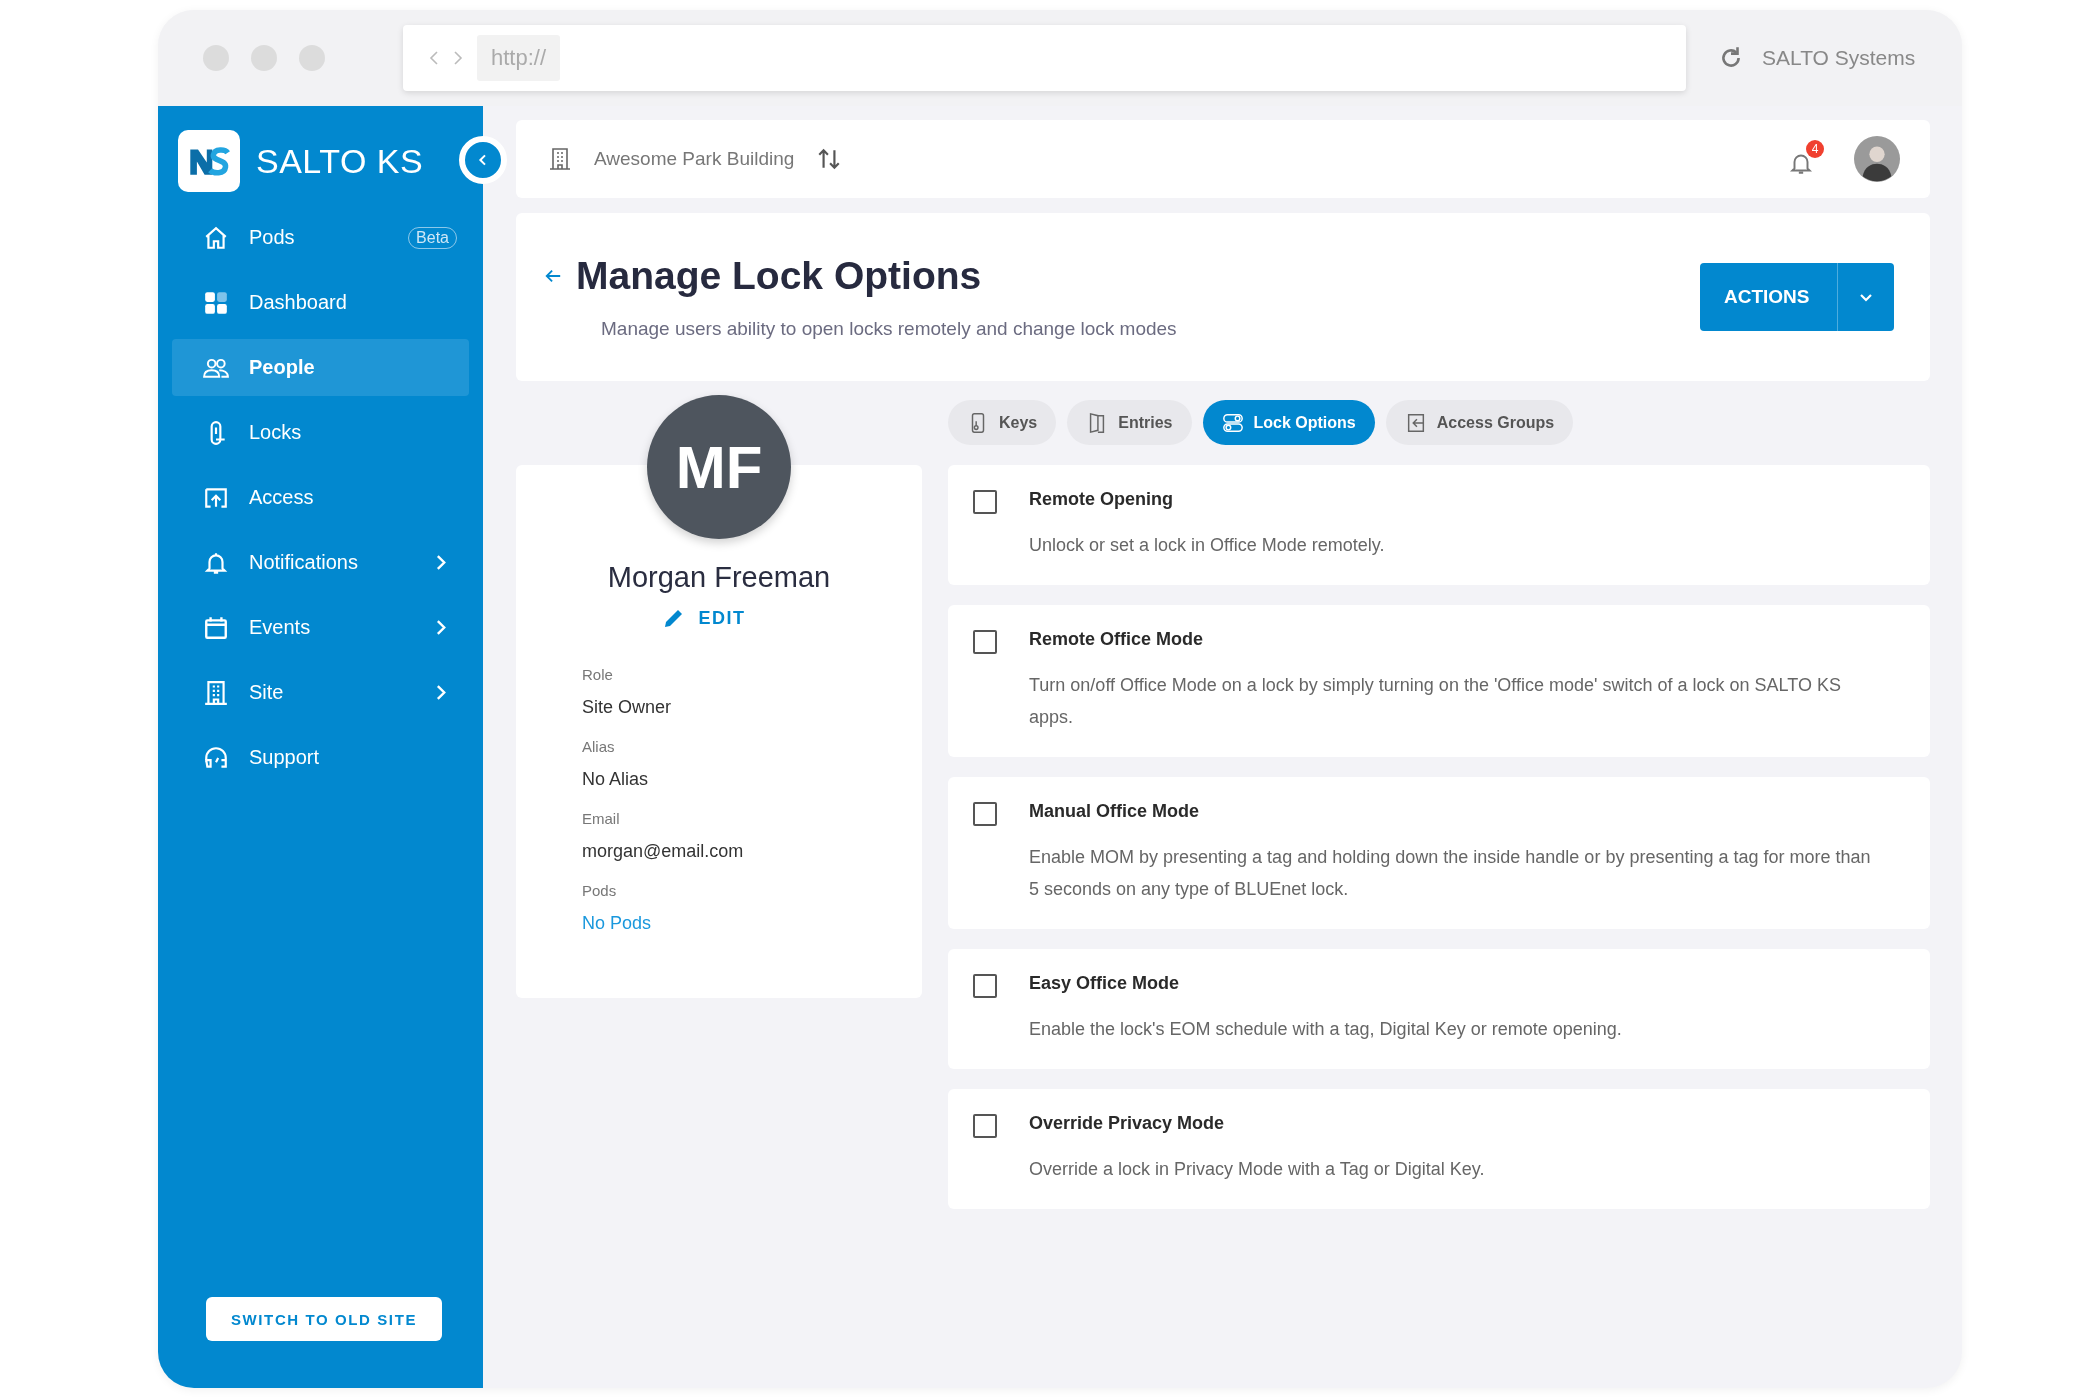  I want to click on tab: Keys, so click(1002, 422).